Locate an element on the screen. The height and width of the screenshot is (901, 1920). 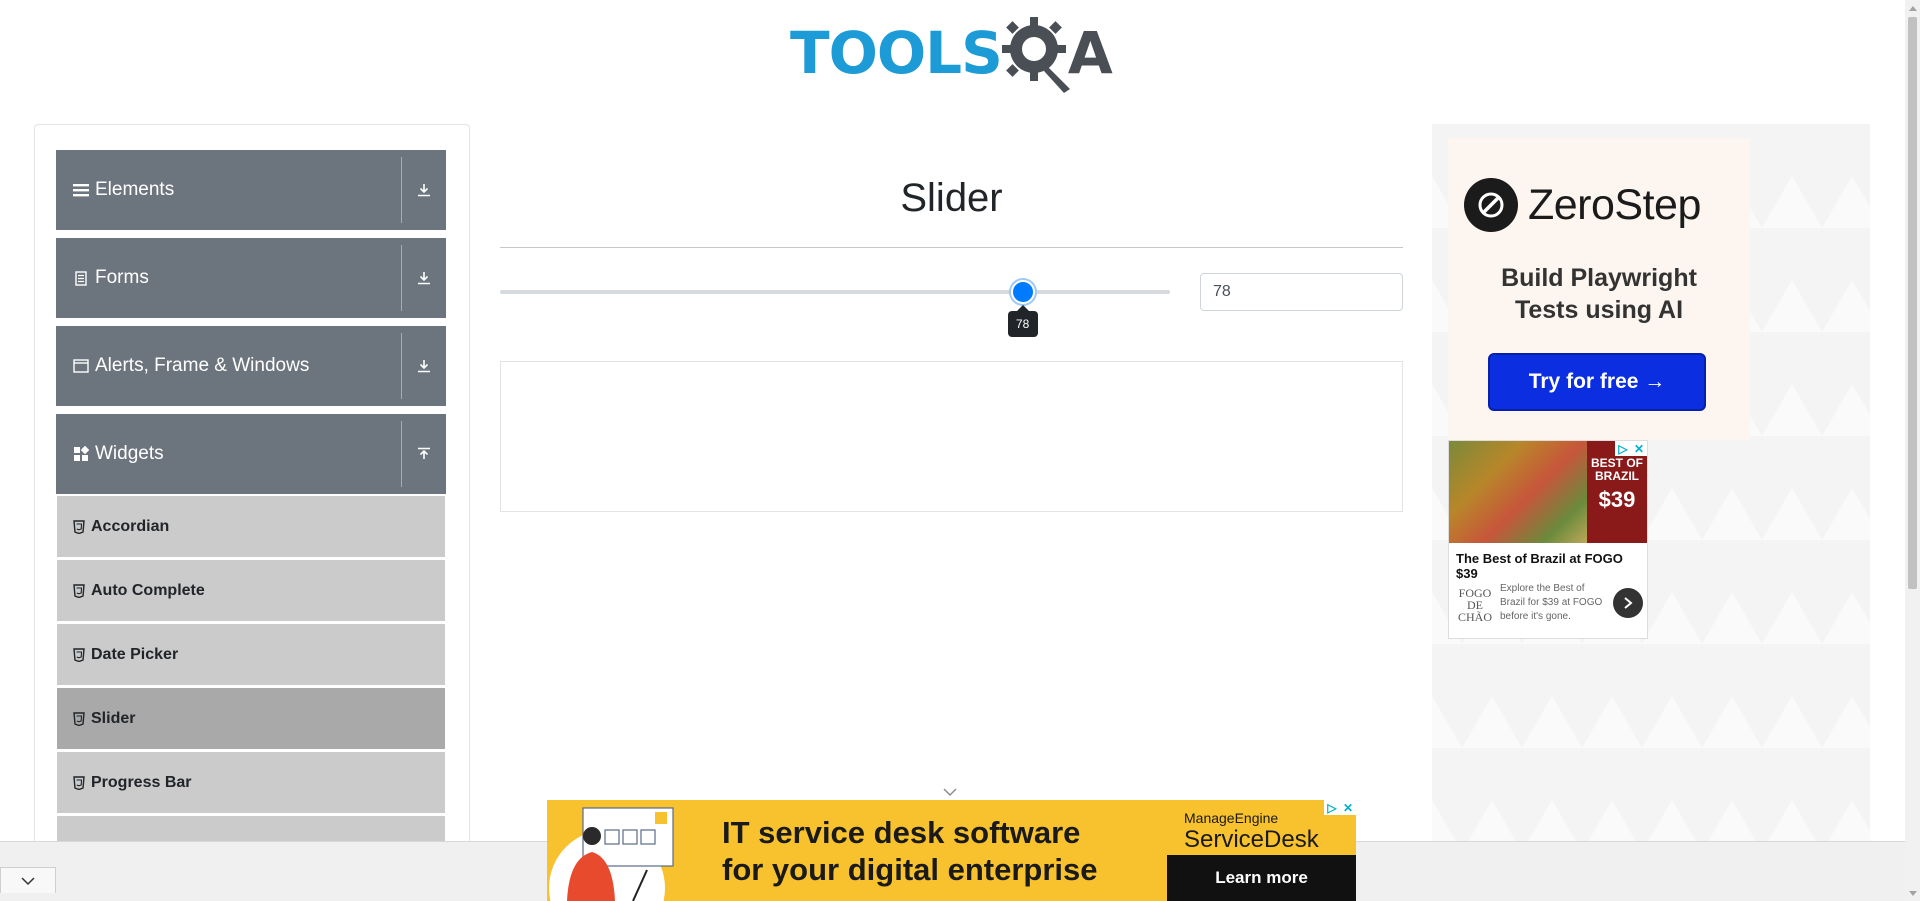
try-for-free-button: Try for free → is located at coordinates (1597, 382).